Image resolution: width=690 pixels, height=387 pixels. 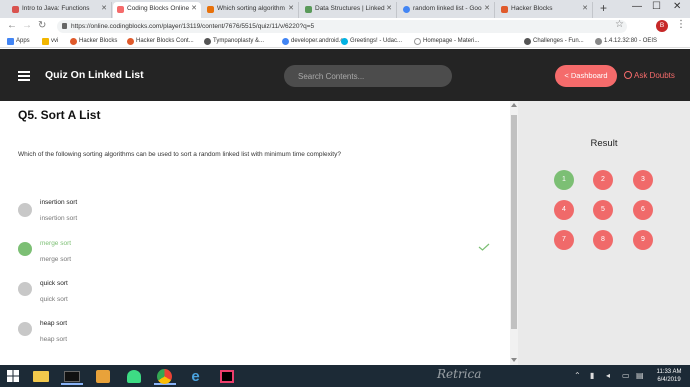 I want to click on scroll-down-icon, so click(x=514, y=360).